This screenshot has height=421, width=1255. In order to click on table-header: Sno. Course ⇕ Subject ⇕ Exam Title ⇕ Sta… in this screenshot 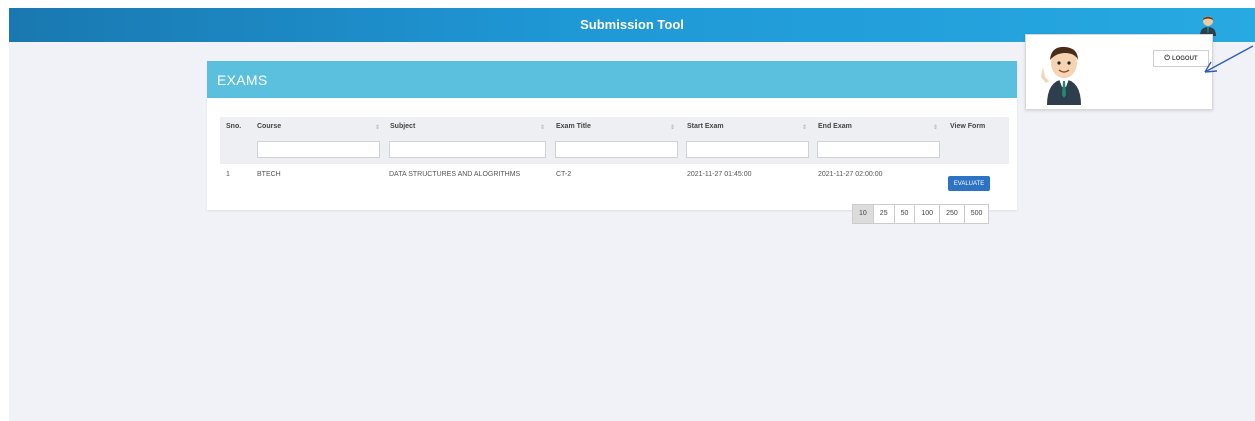, I will do `click(614, 140)`.